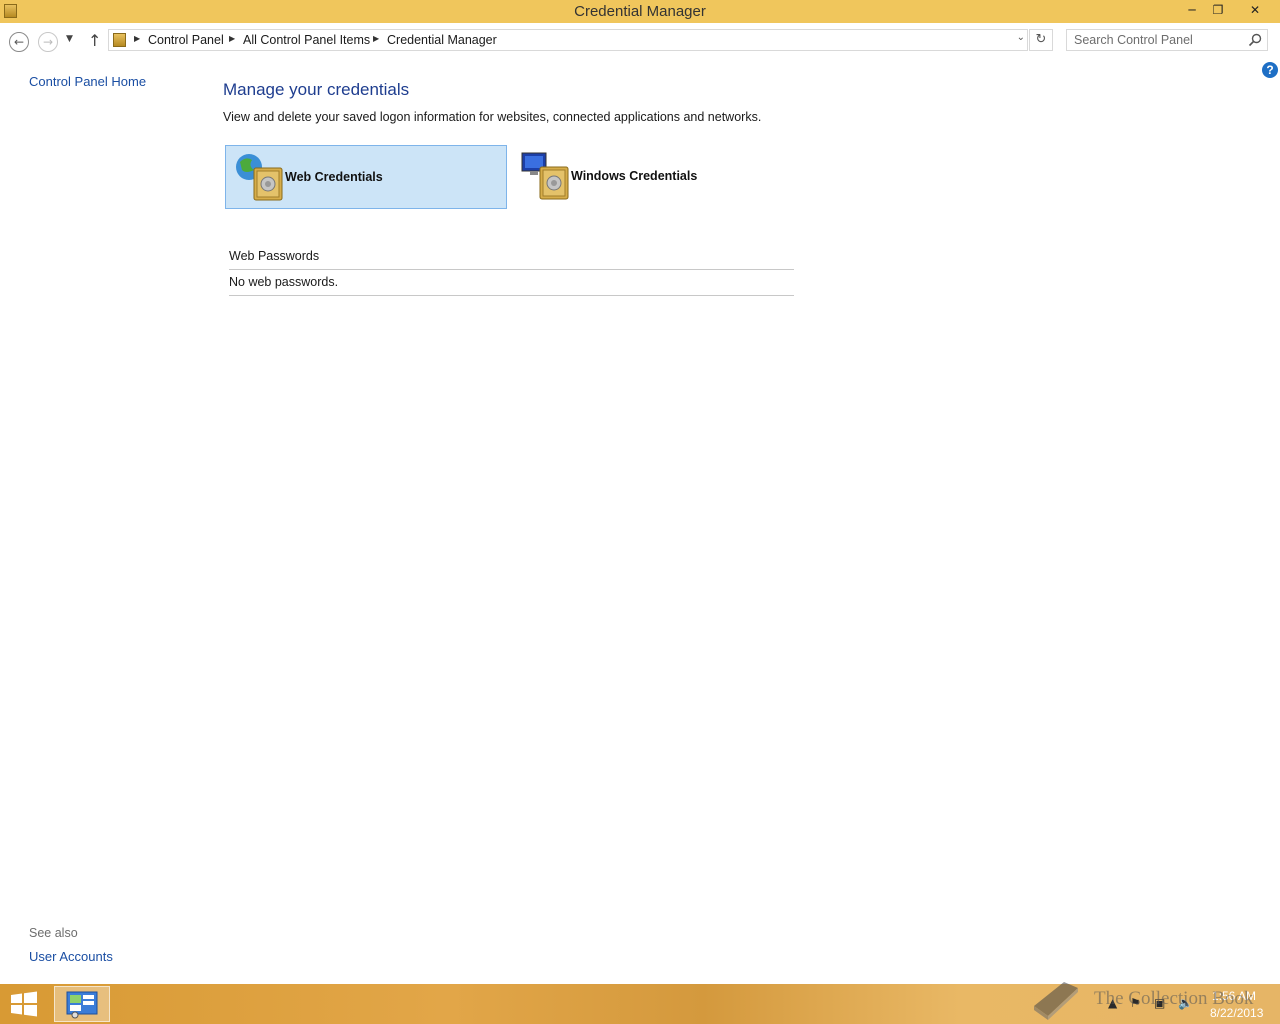 This screenshot has height=1024, width=1280. Describe the element at coordinates (284, 282) in the screenshot. I see `empty-message: No web passwords.` at that location.